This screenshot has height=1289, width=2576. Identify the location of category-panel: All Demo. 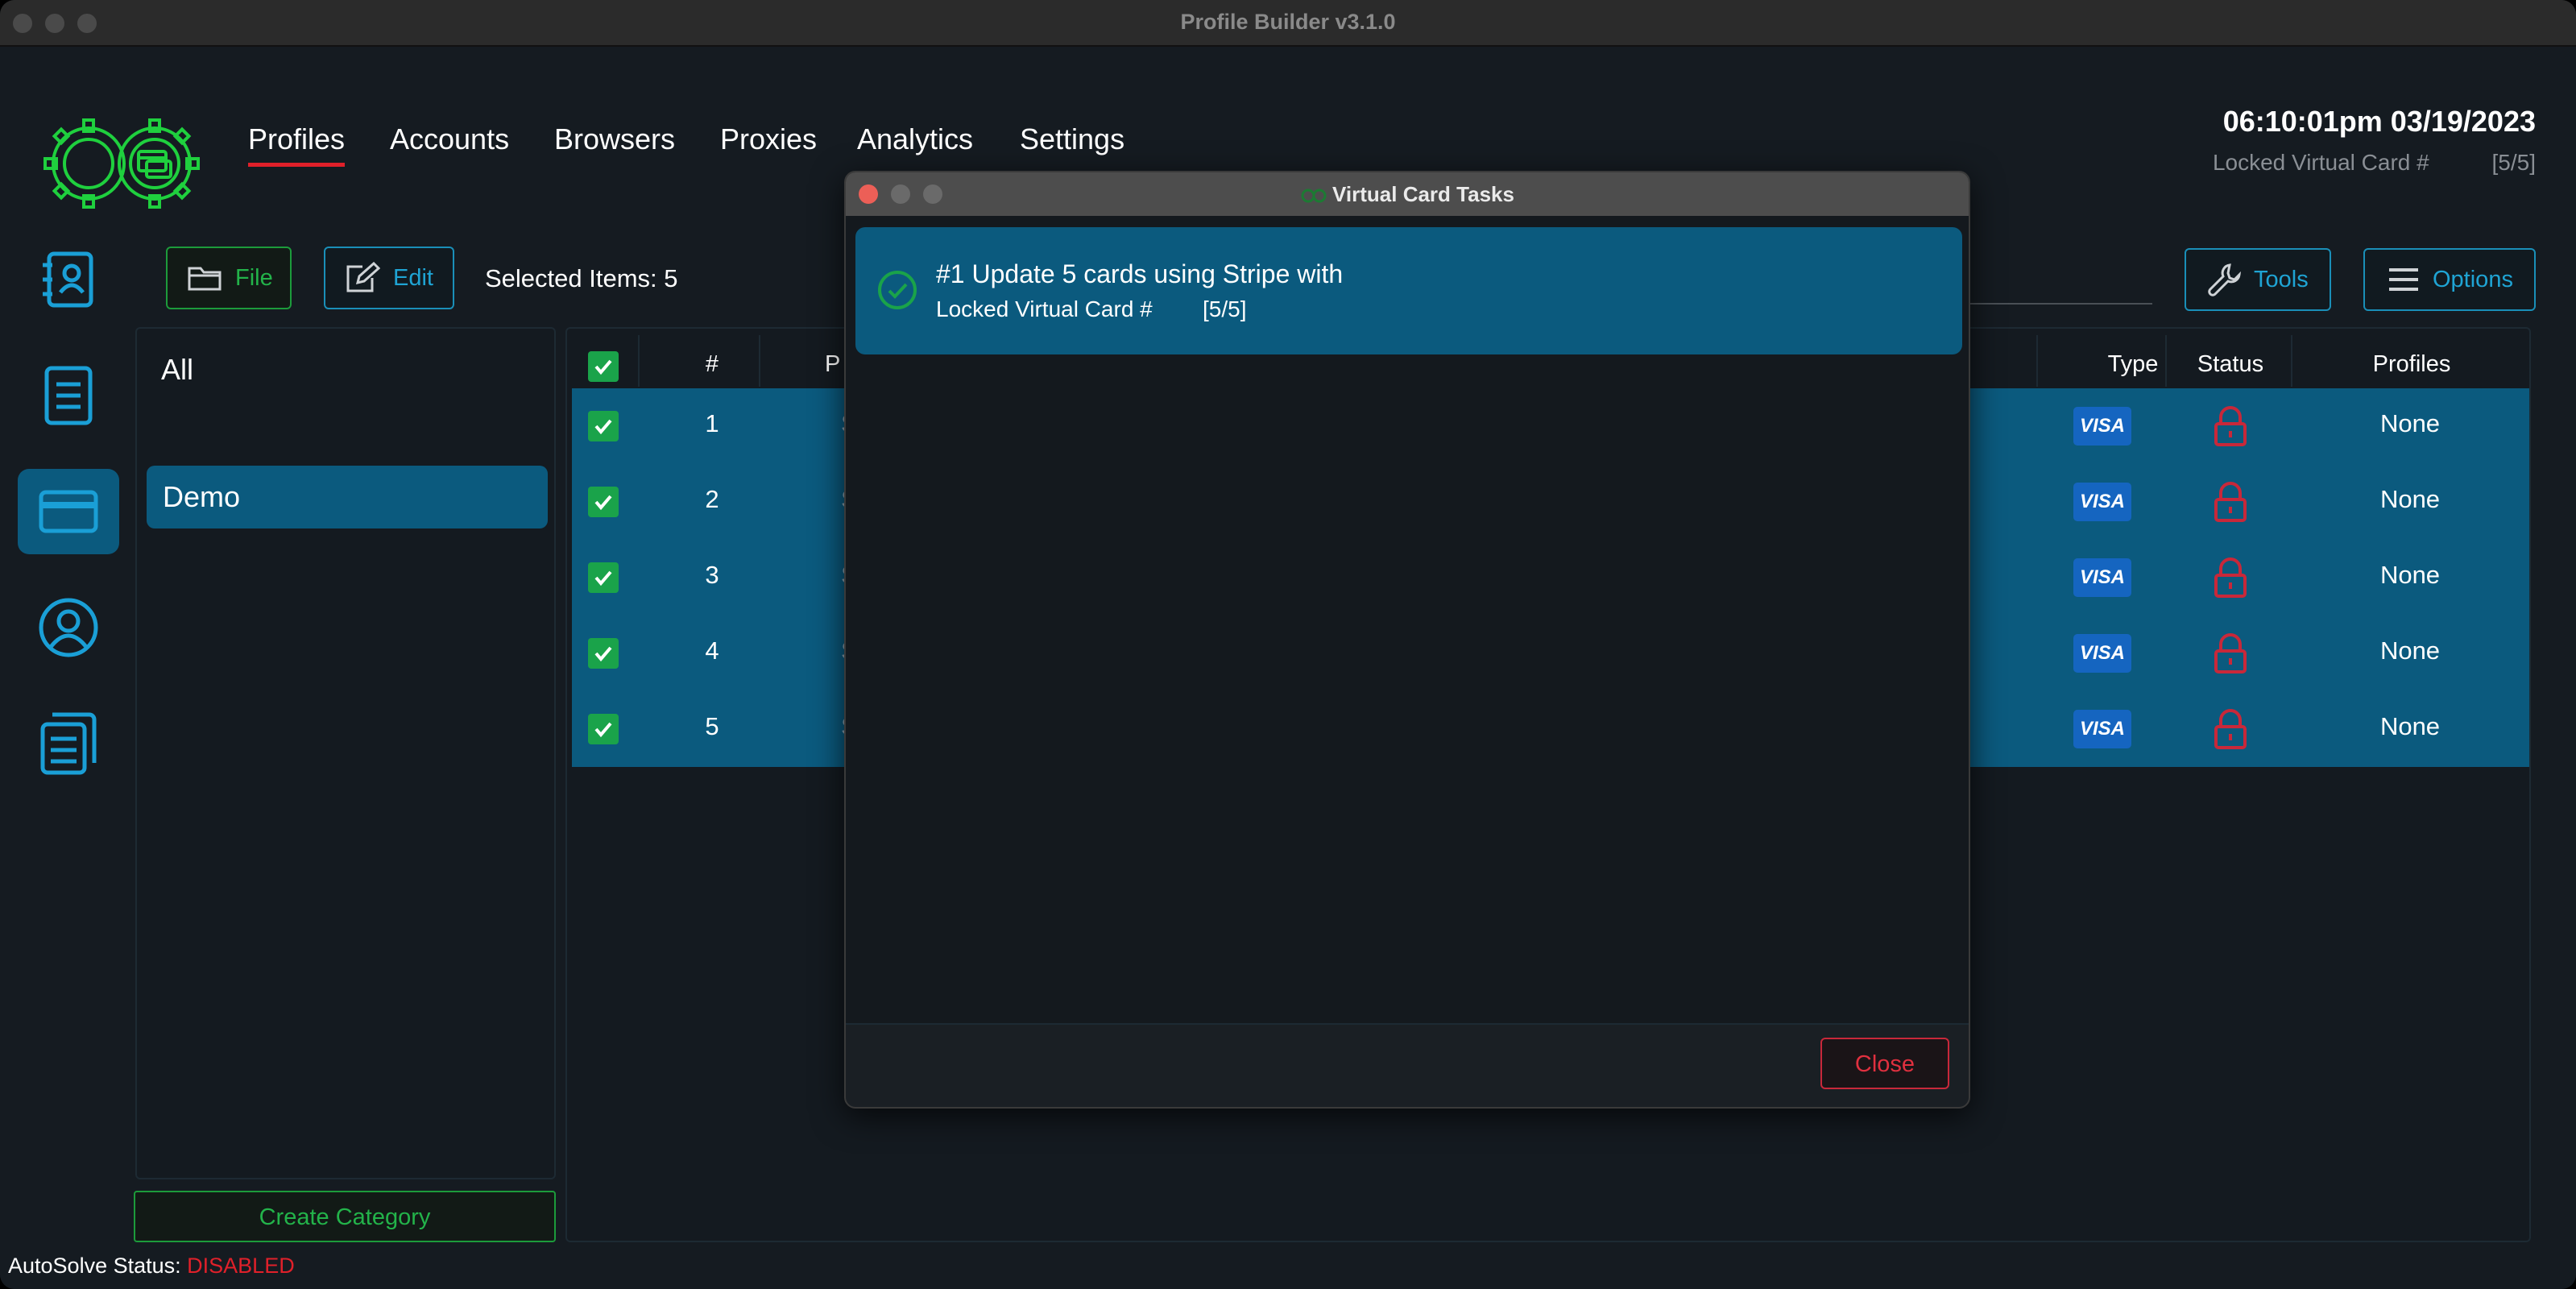
(345, 753).